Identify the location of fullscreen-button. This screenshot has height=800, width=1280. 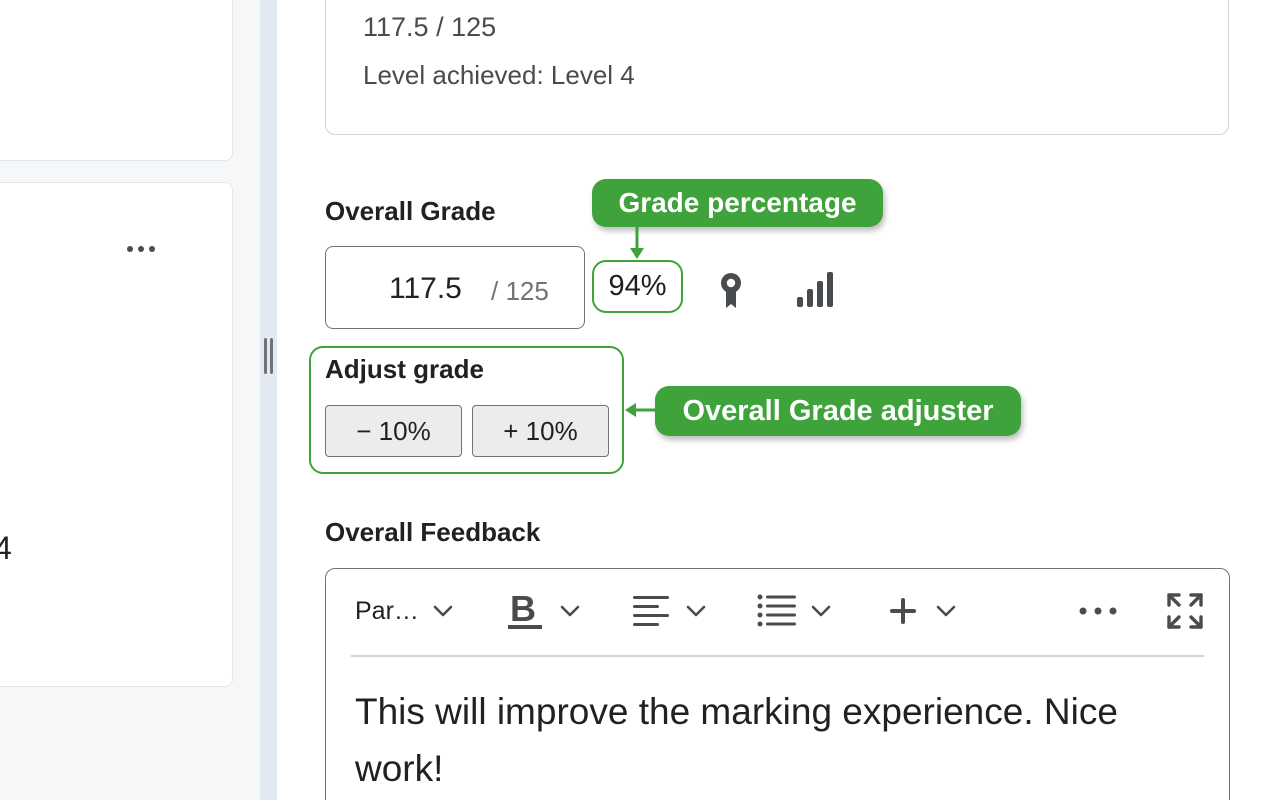
(1185, 611).